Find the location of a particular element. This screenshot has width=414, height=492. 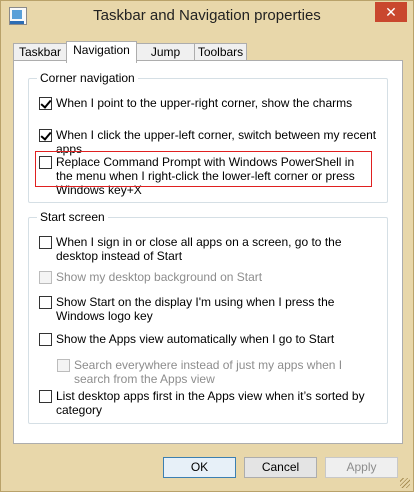

resize-grip-icon is located at coordinates (405, 483).